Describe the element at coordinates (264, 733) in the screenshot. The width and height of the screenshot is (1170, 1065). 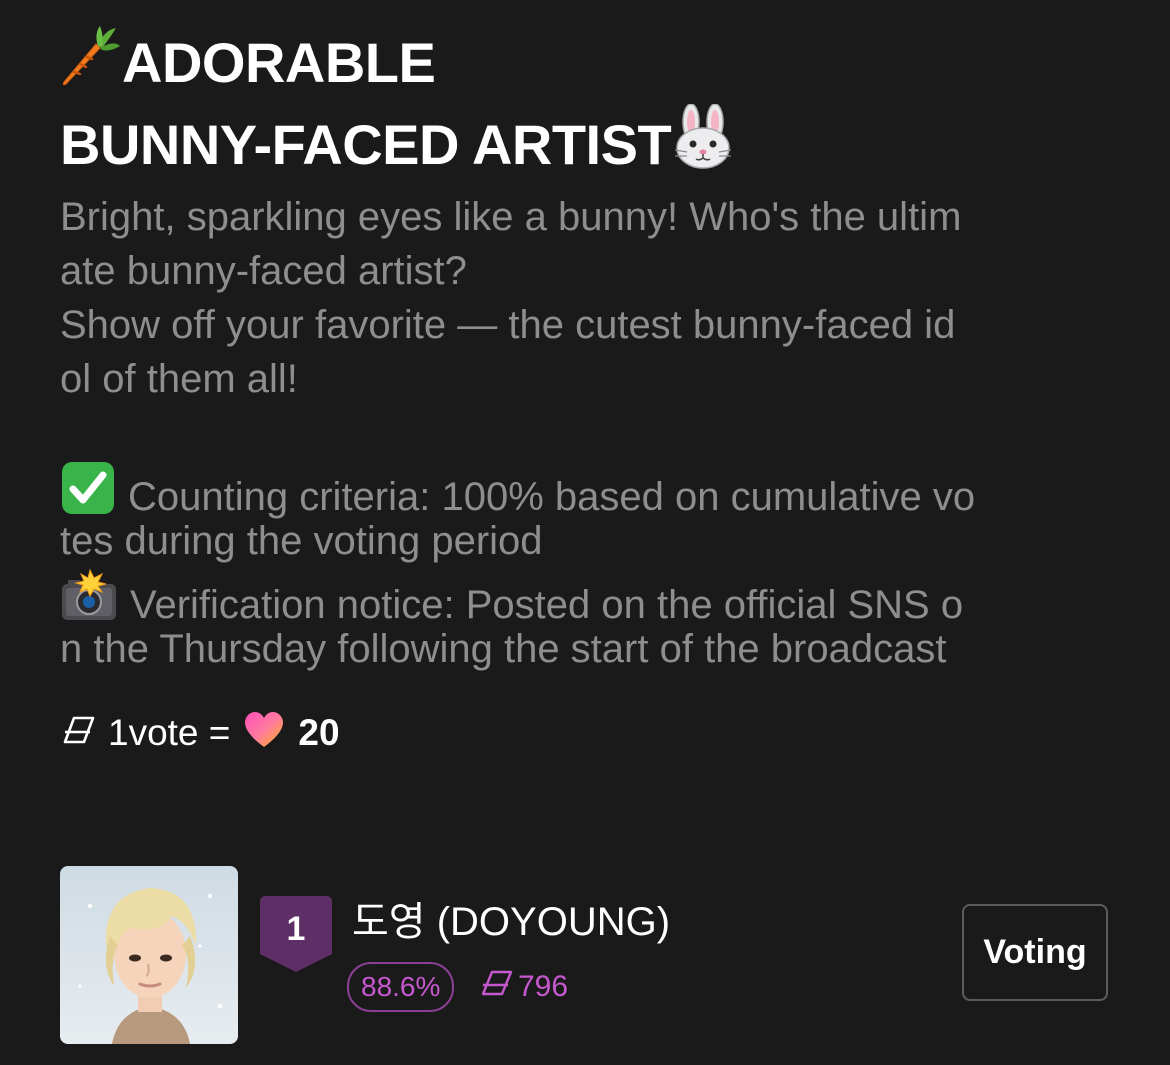
I see `heart-icon` at that location.